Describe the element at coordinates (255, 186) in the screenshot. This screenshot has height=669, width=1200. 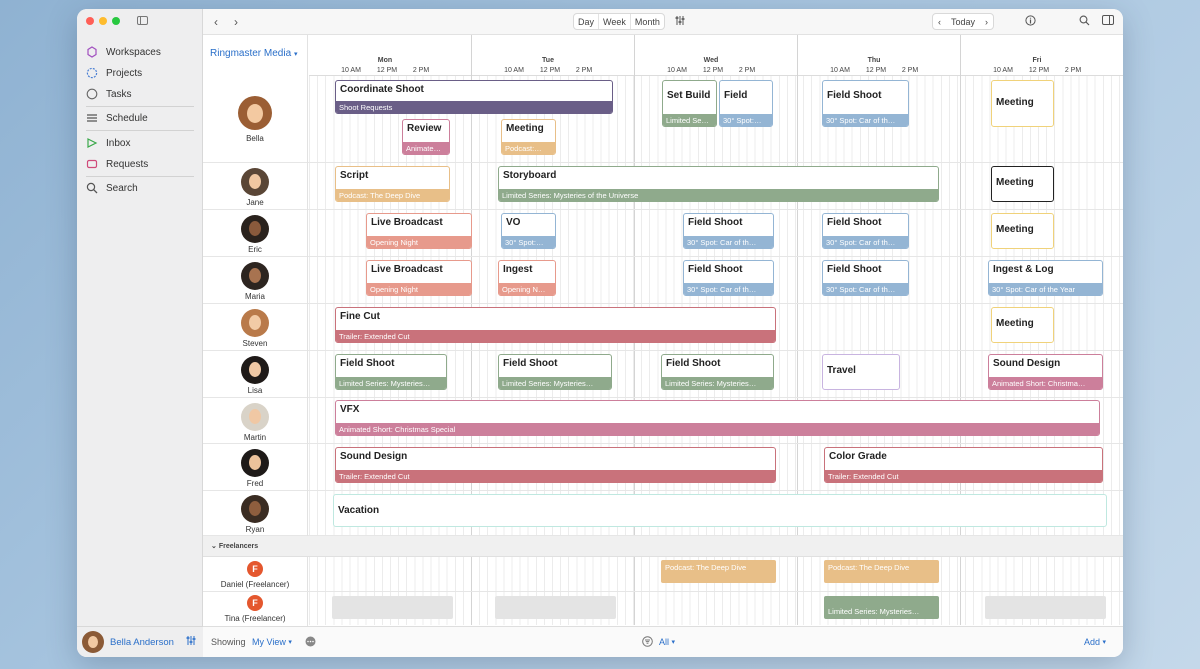
I see `person-jane: Jane` at that location.